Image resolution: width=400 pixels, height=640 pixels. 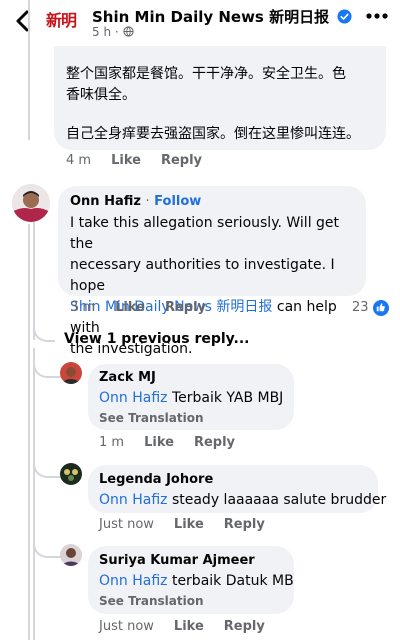 I want to click on reply-text: Onn Hafiz Terbaik YAB MBJ, so click(x=191, y=398).